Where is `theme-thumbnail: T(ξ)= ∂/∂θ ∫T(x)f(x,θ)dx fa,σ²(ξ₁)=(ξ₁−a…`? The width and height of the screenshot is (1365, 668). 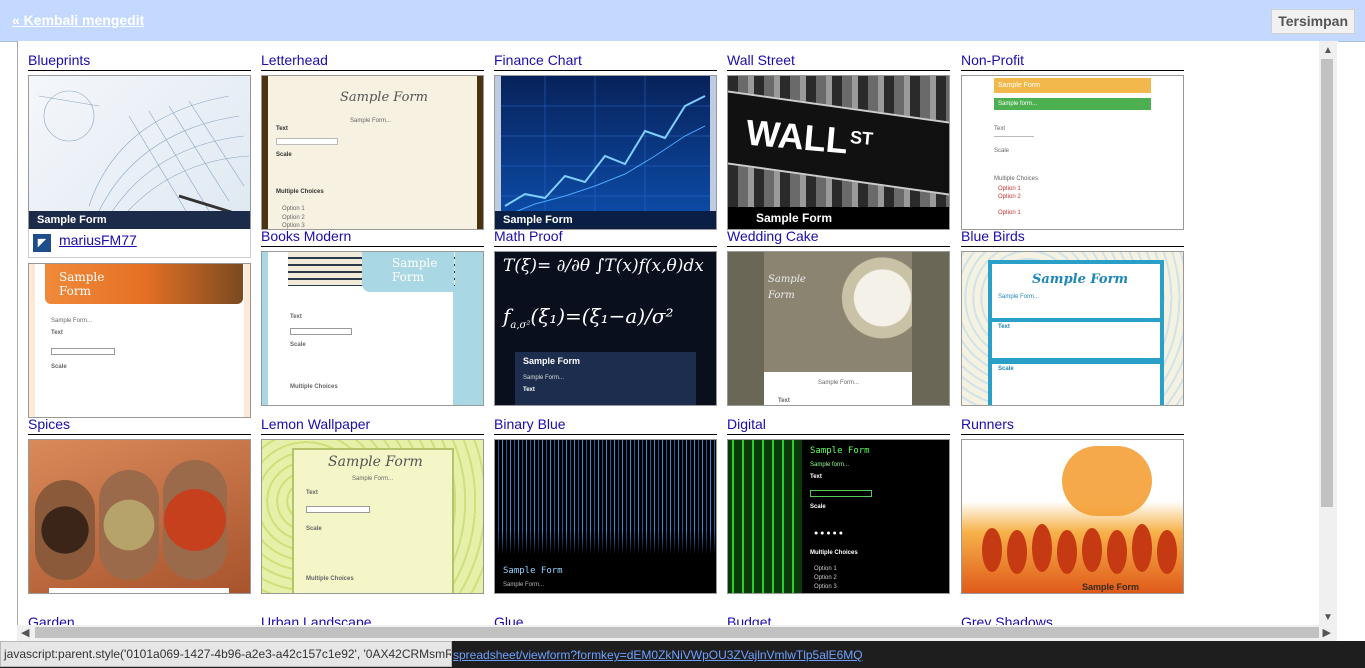
theme-thumbnail: T(ξ)= ∂/∂θ ∫T(x)f(x,θ)dx fa,σ²(ξ₁)=(ξ₁−a… is located at coordinates (605, 328).